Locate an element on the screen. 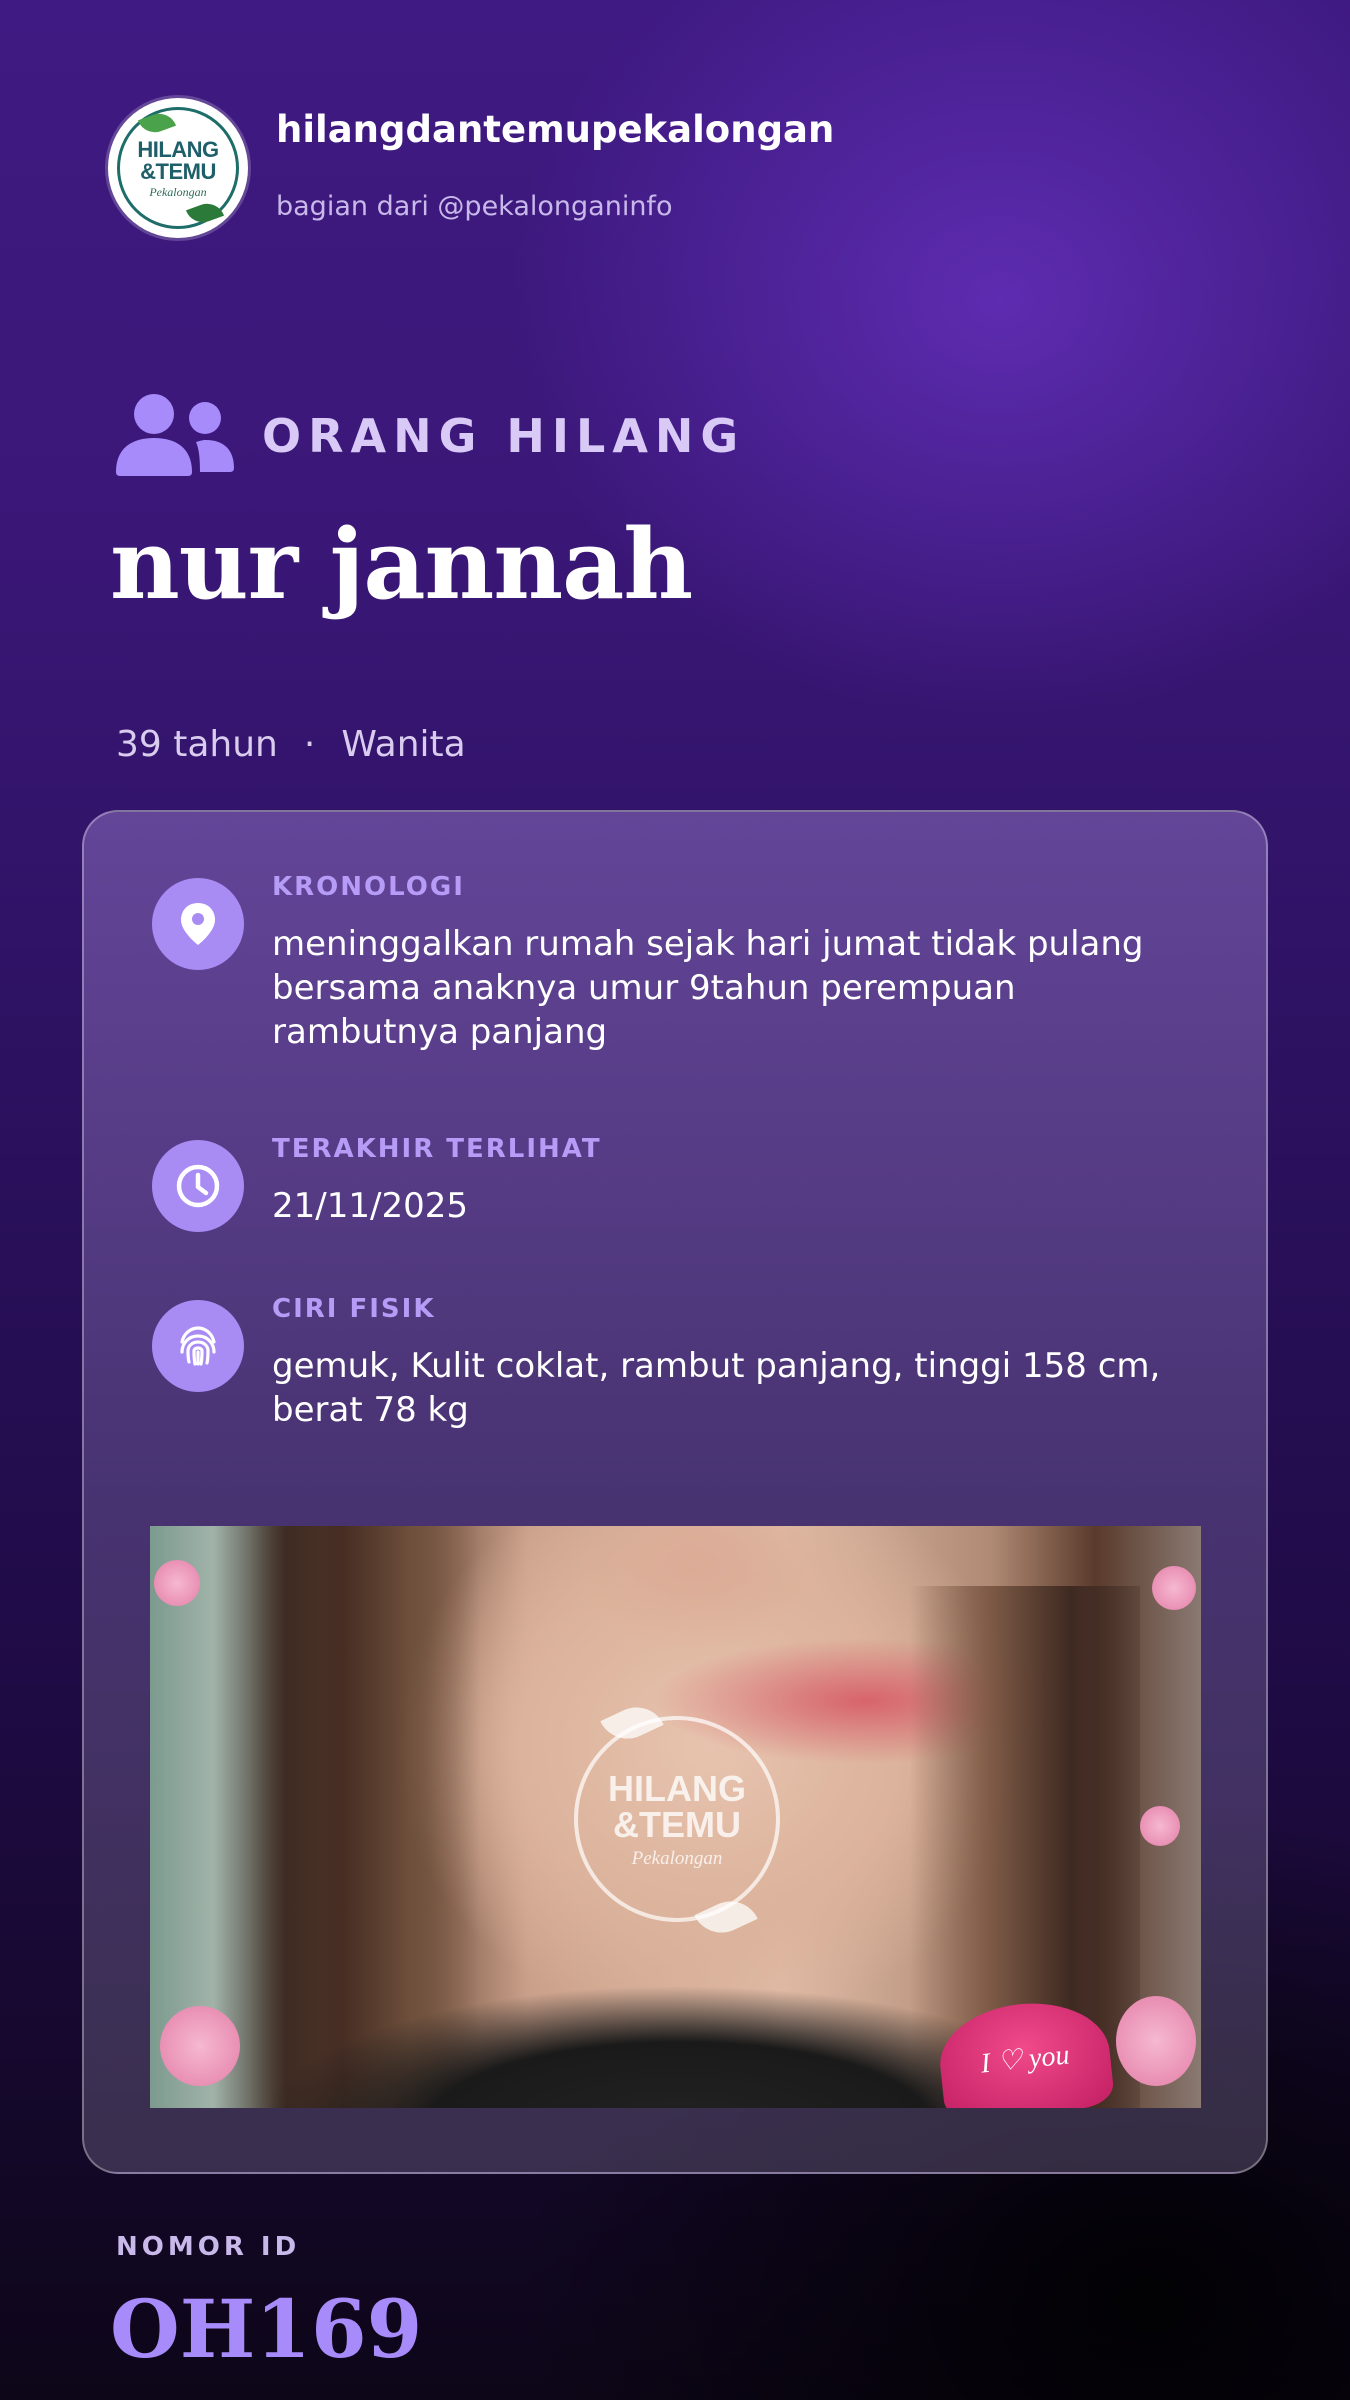  person-gender: Wanita is located at coordinates (403, 744).